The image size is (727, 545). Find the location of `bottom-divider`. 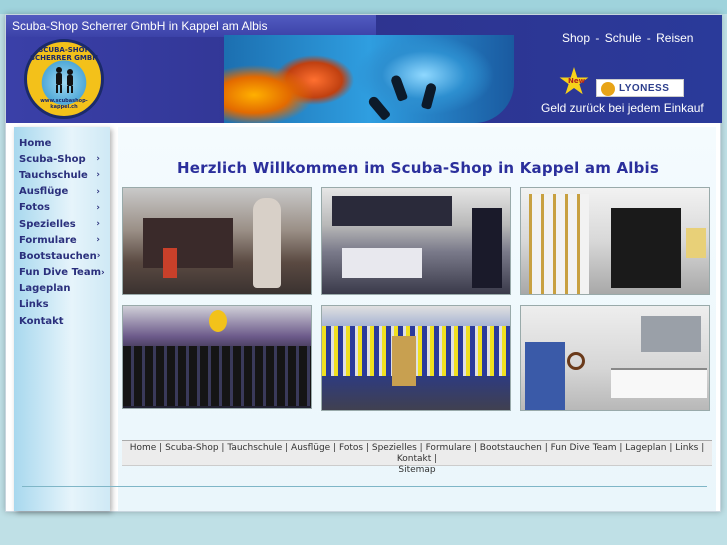

bottom-divider is located at coordinates (364, 486).